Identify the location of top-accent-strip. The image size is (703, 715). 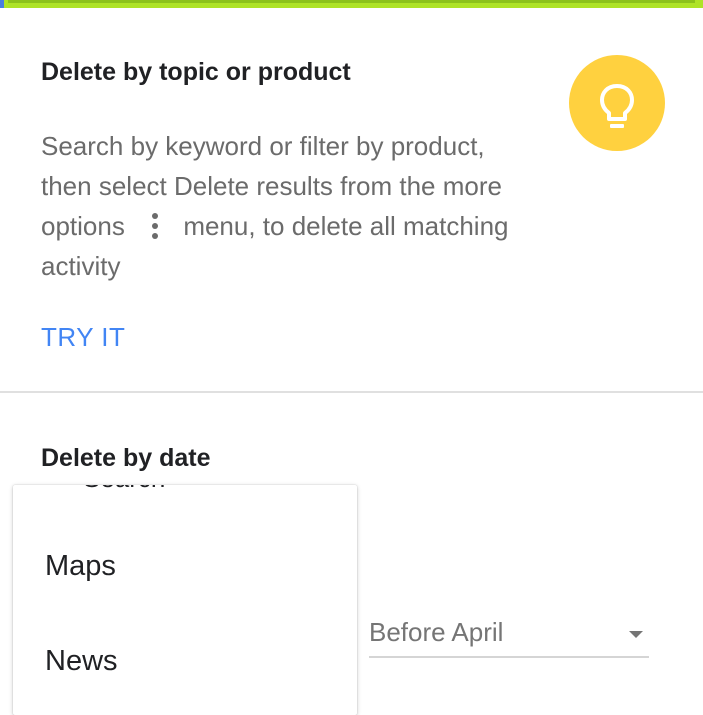
(351, 4).